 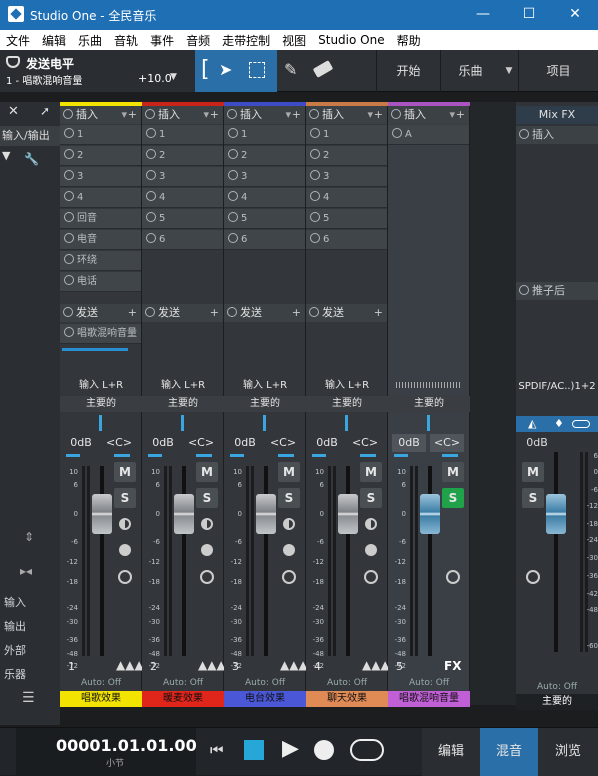 I want to click on song-dropdown-chevron-icon: ▼, so click(x=509, y=71).